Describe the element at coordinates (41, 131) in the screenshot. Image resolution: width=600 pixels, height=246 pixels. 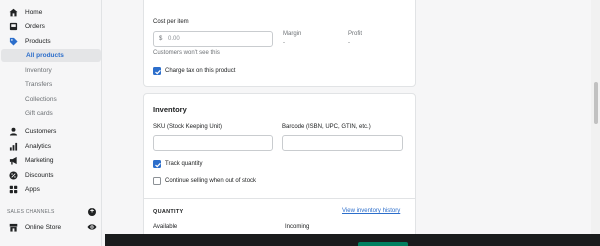
I see `sidebar-item-label: Customers` at that location.